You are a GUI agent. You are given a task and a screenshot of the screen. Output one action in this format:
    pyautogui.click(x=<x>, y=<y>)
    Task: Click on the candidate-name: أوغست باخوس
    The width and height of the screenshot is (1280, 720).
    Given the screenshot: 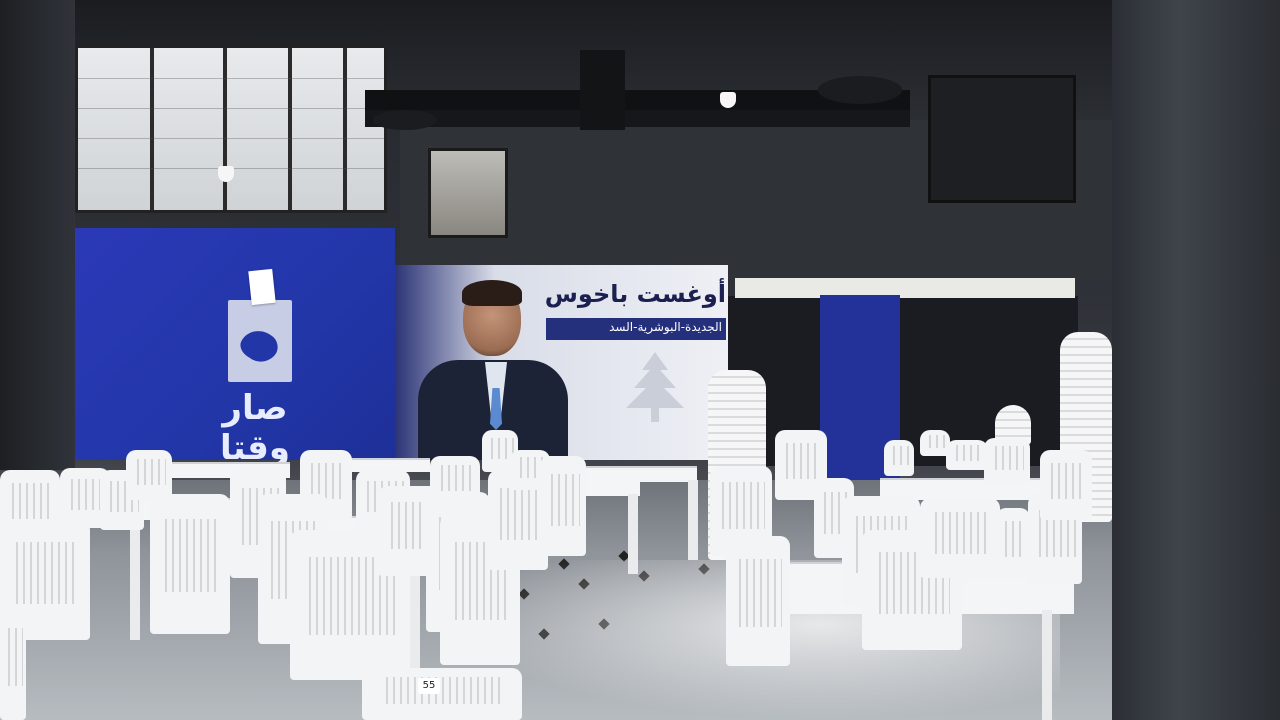 What is the action you would take?
    pyautogui.click(x=635, y=294)
    